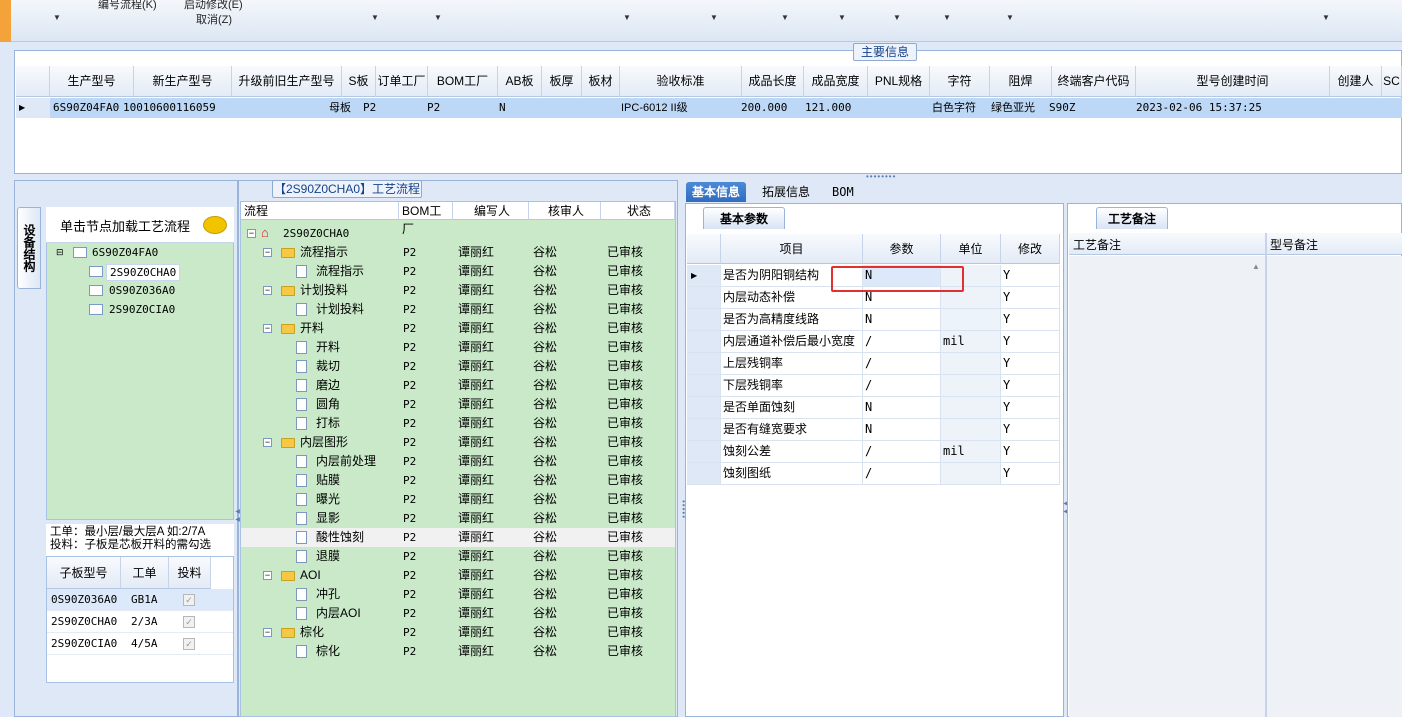  Describe the element at coordinates (835, 108) in the screenshot. I see `cell-width: 121.000` at that location.